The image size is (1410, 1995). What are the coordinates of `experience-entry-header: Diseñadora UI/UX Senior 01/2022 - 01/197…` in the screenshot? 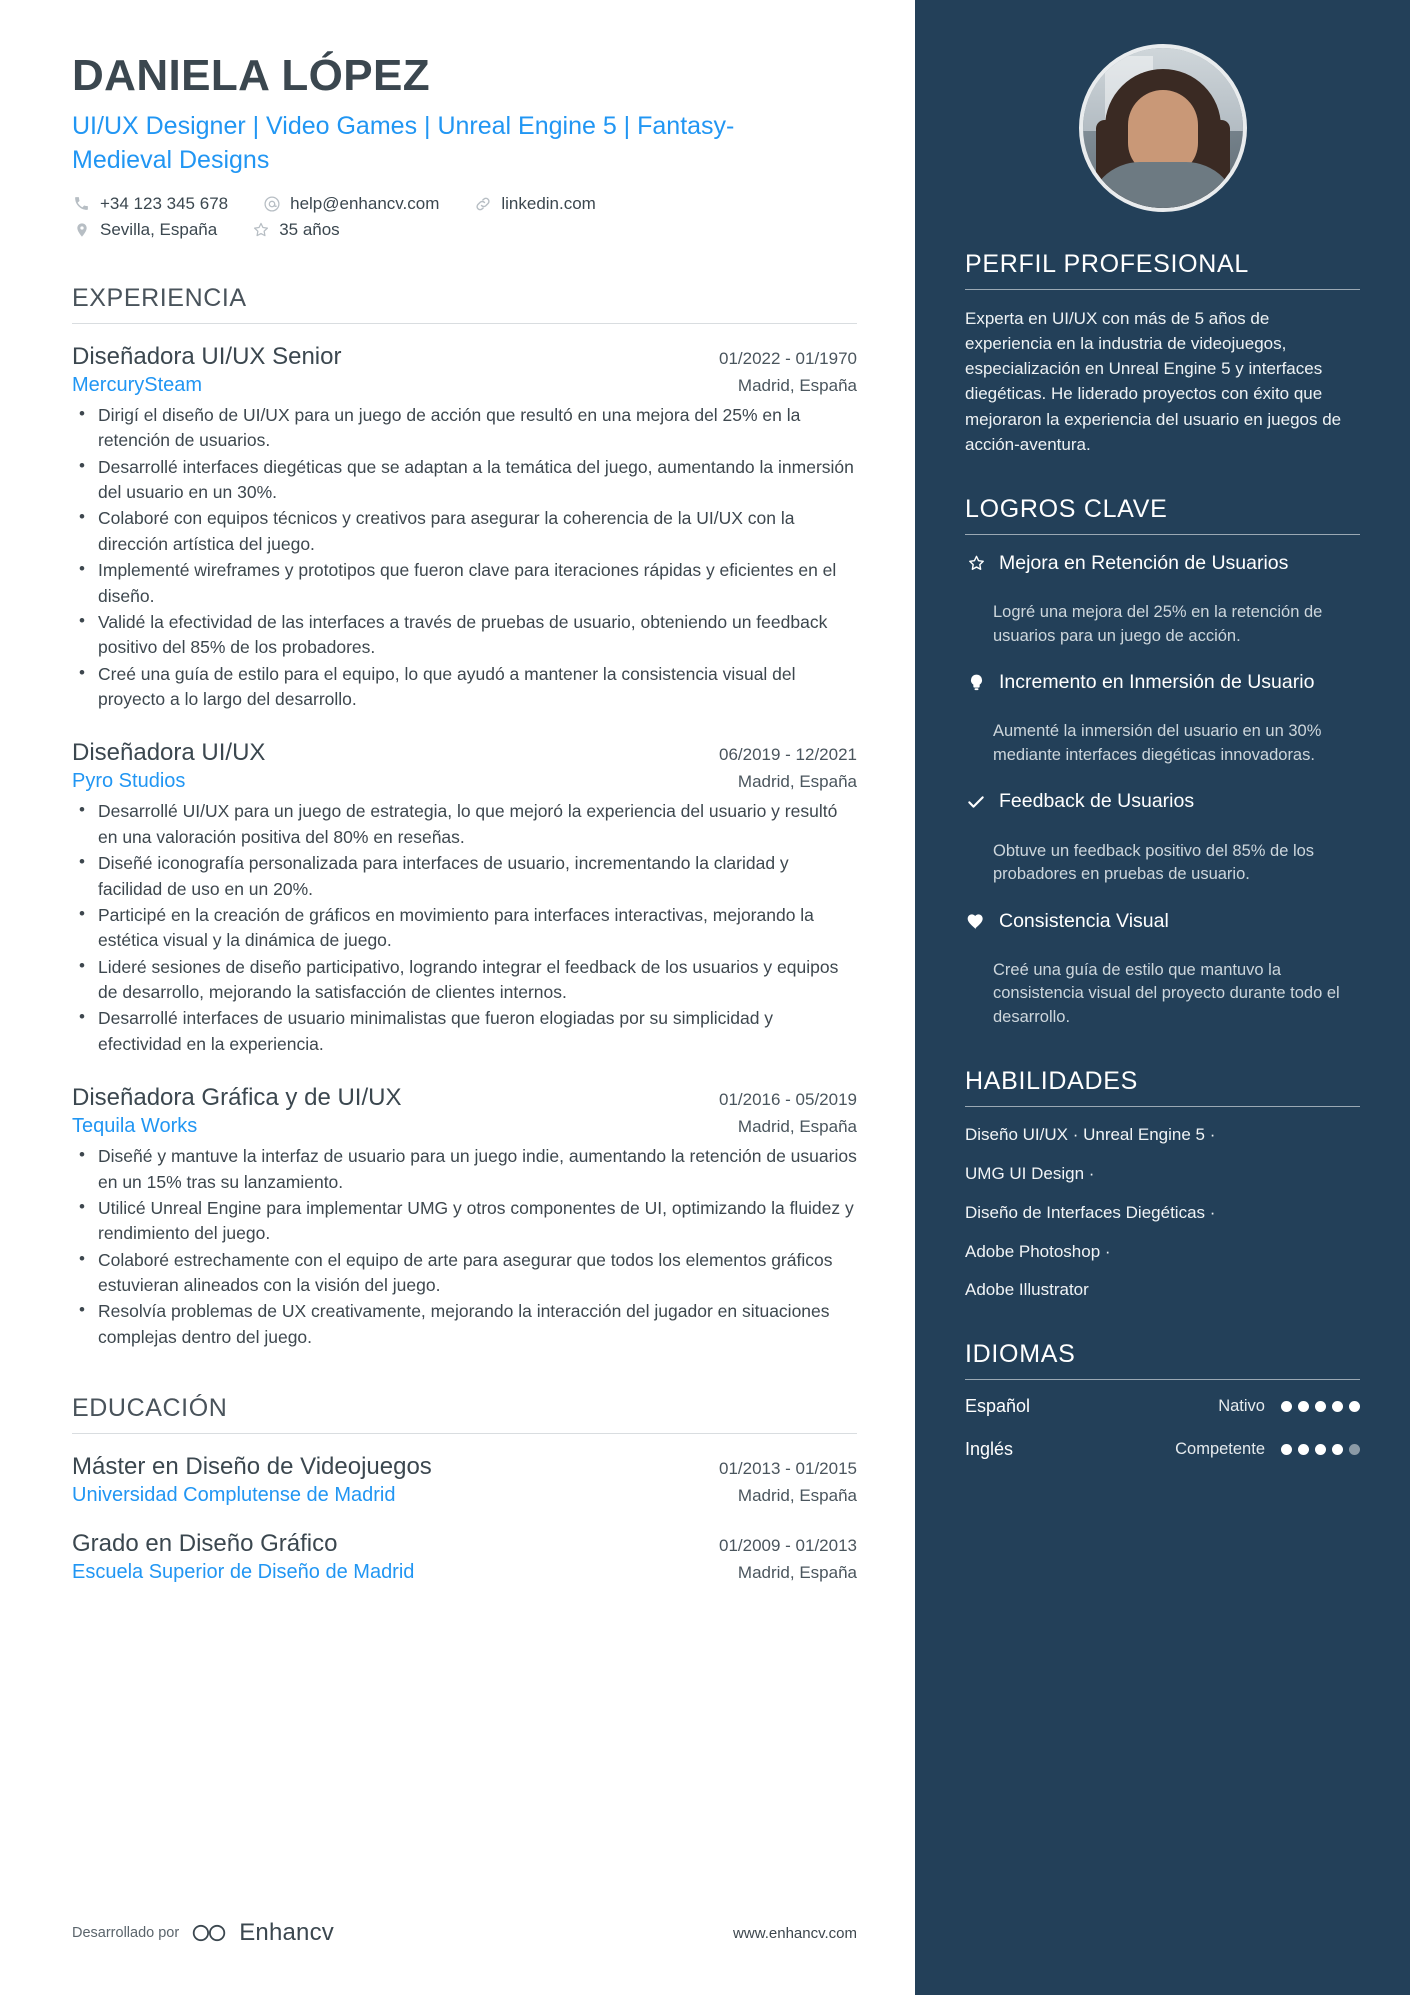 It's located at (464, 357).